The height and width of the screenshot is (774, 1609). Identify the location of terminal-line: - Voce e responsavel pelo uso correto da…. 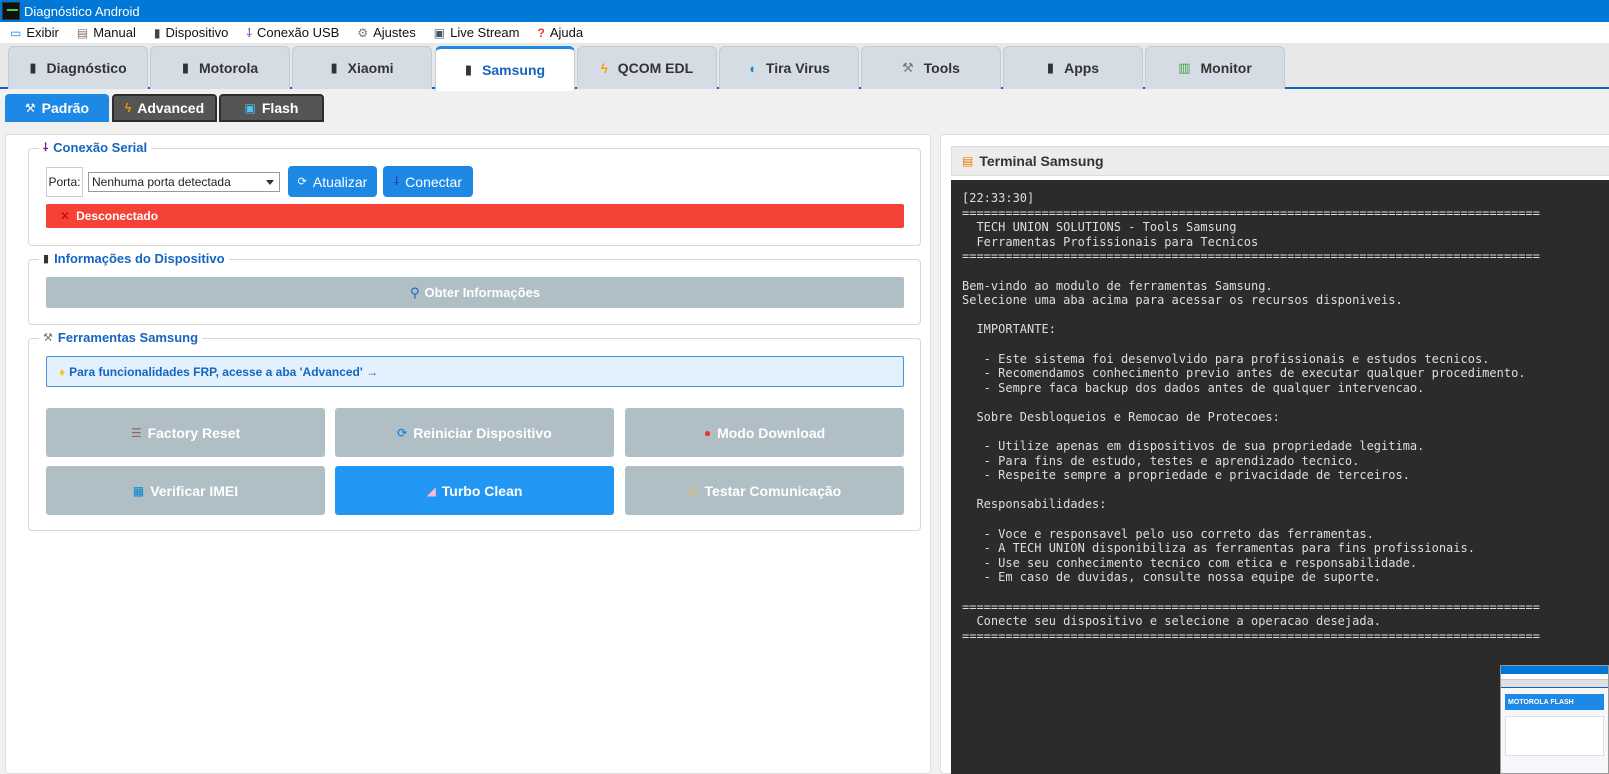
(1168, 533).